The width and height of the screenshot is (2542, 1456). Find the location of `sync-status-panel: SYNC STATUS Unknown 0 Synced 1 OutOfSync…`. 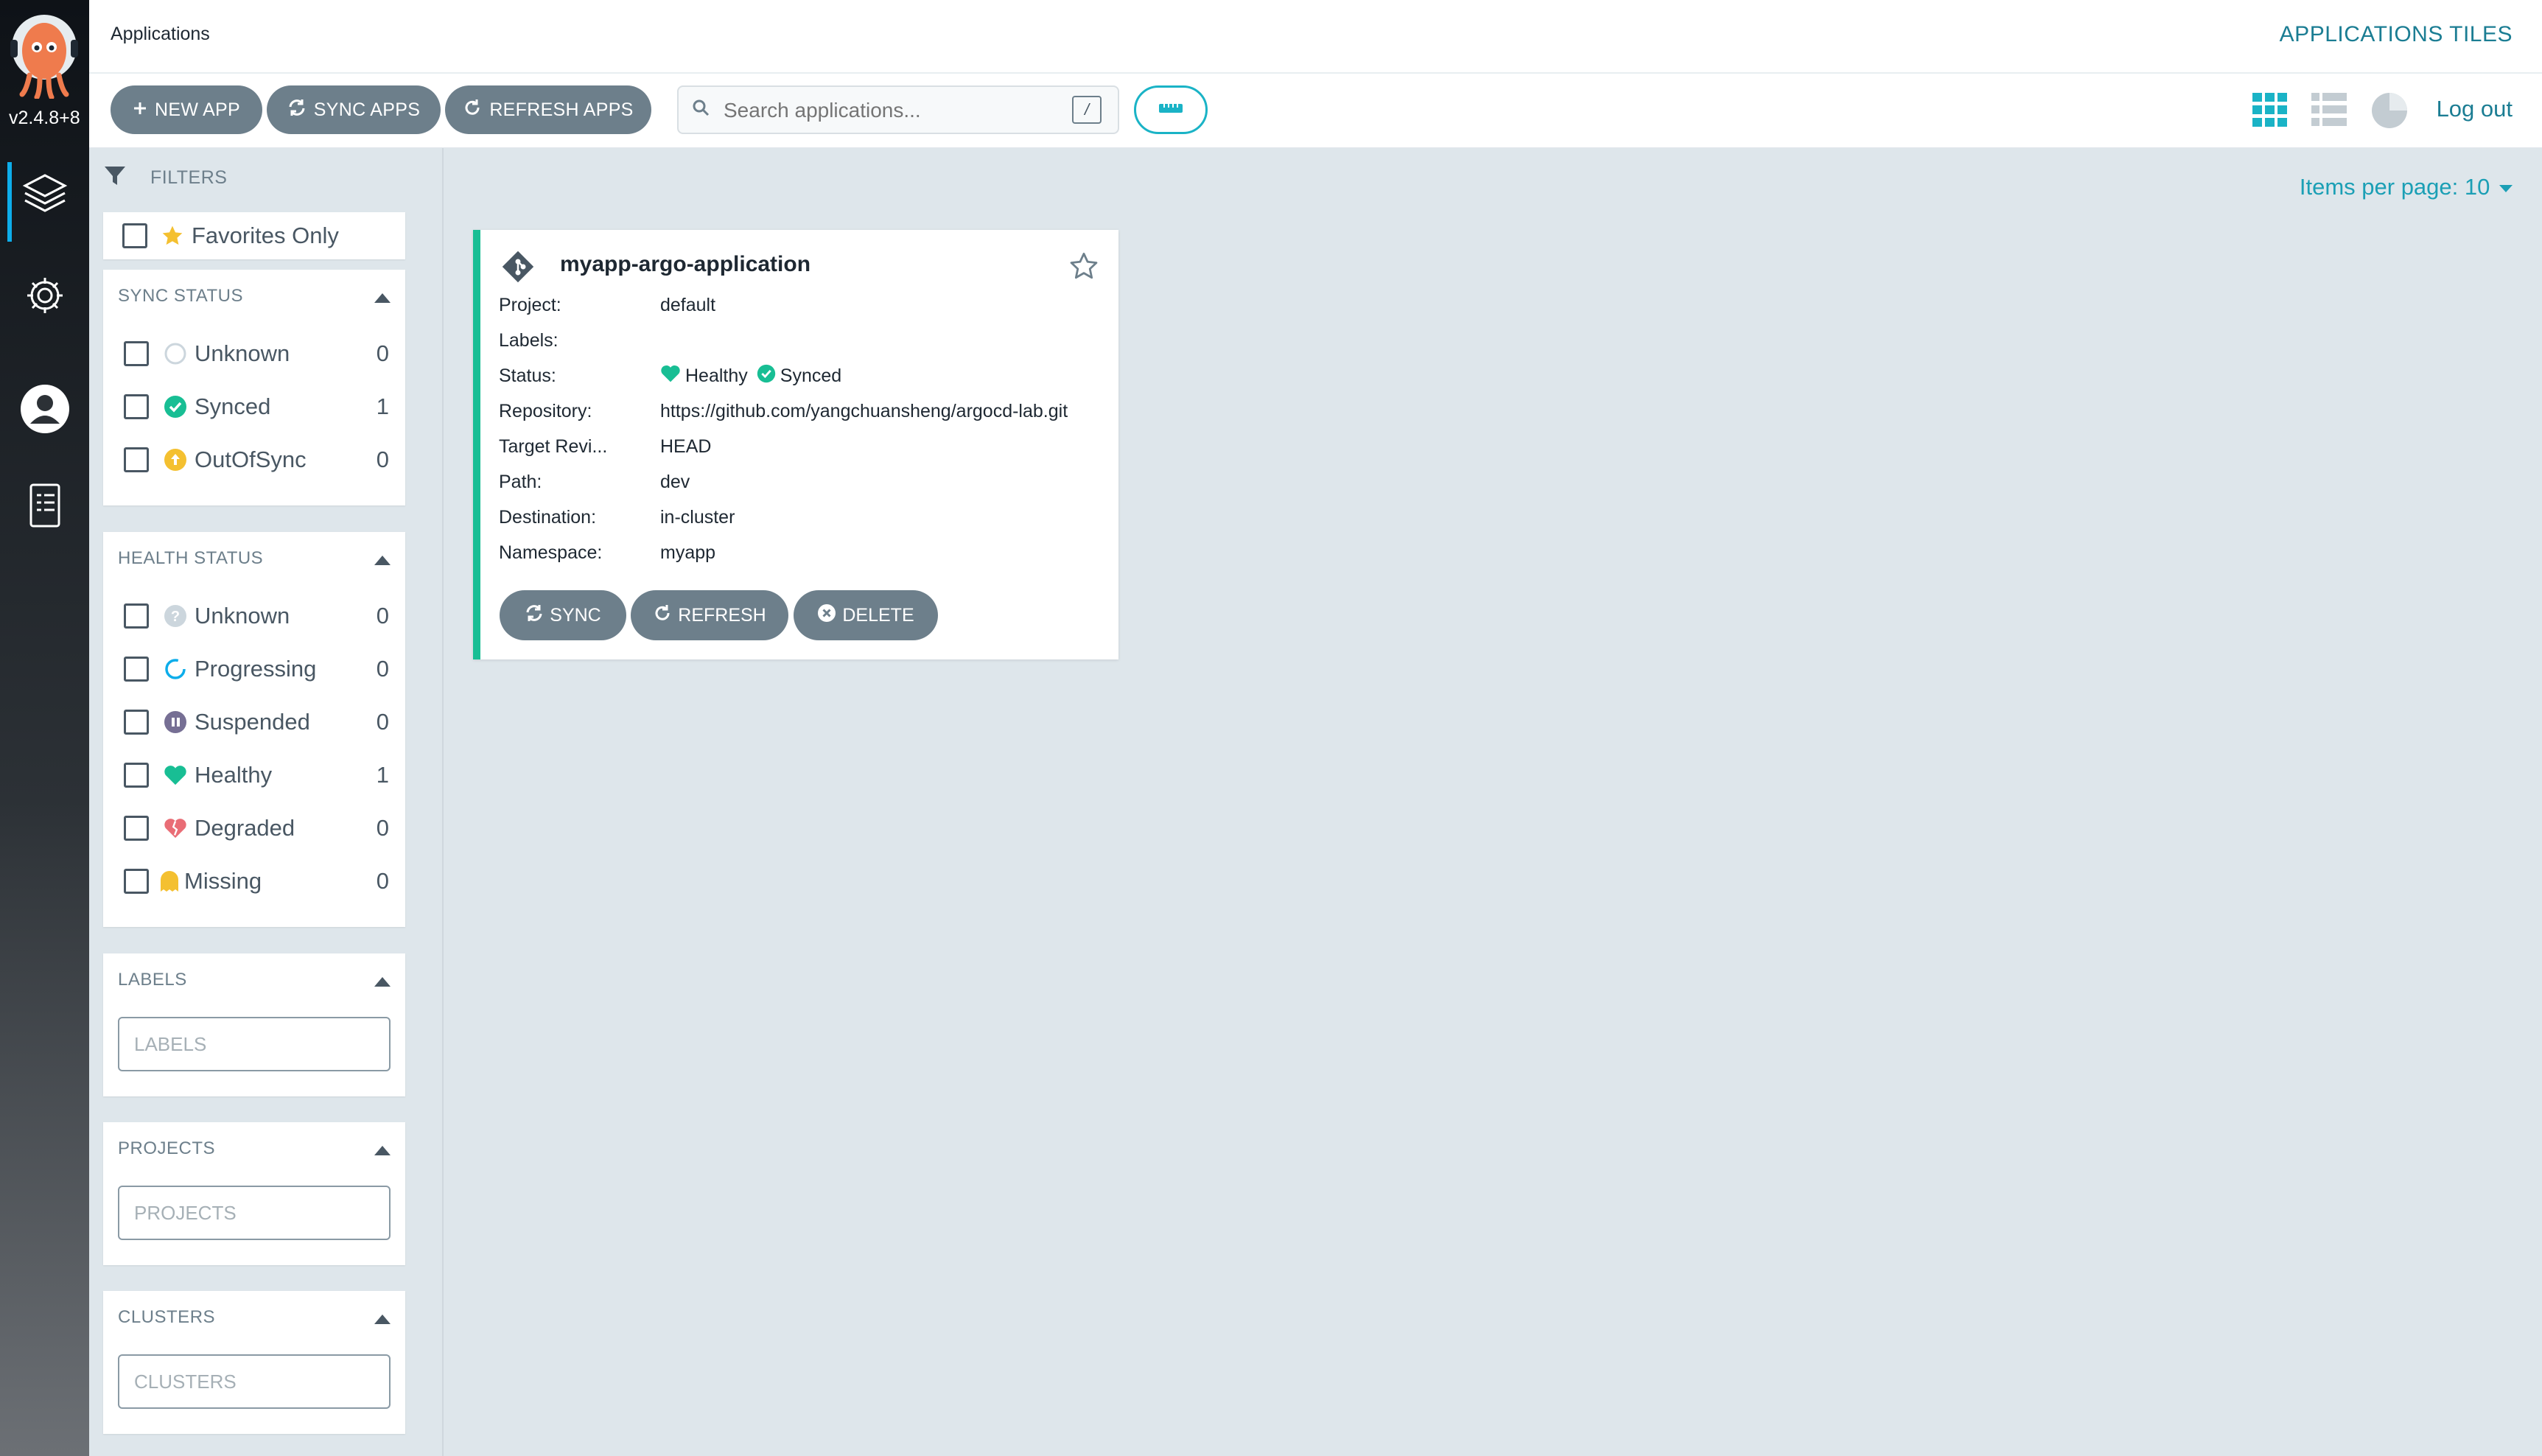

sync-status-panel: SYNC STATUS Unknown 0 Synced 1 OutOfSync… is located at coordinates (254, 388).